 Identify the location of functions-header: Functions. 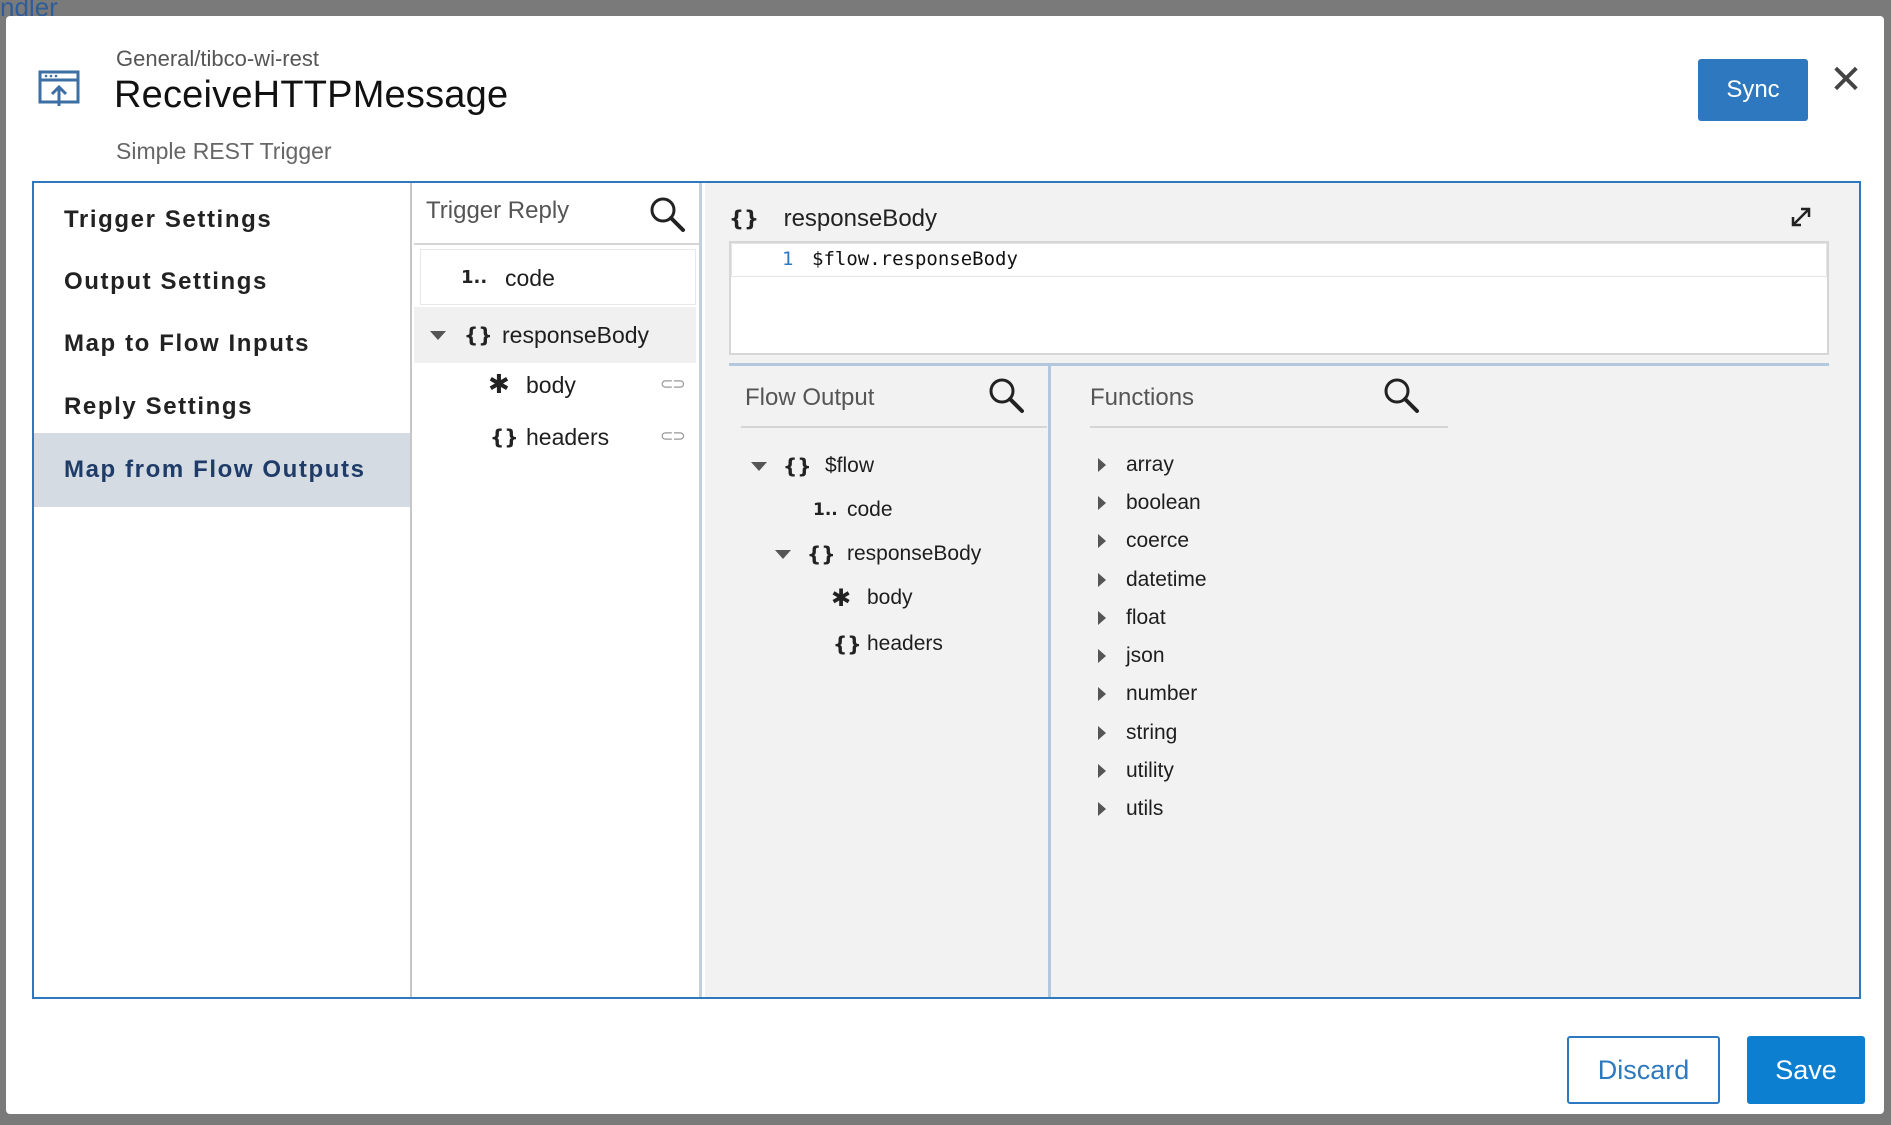
(1269, 397).